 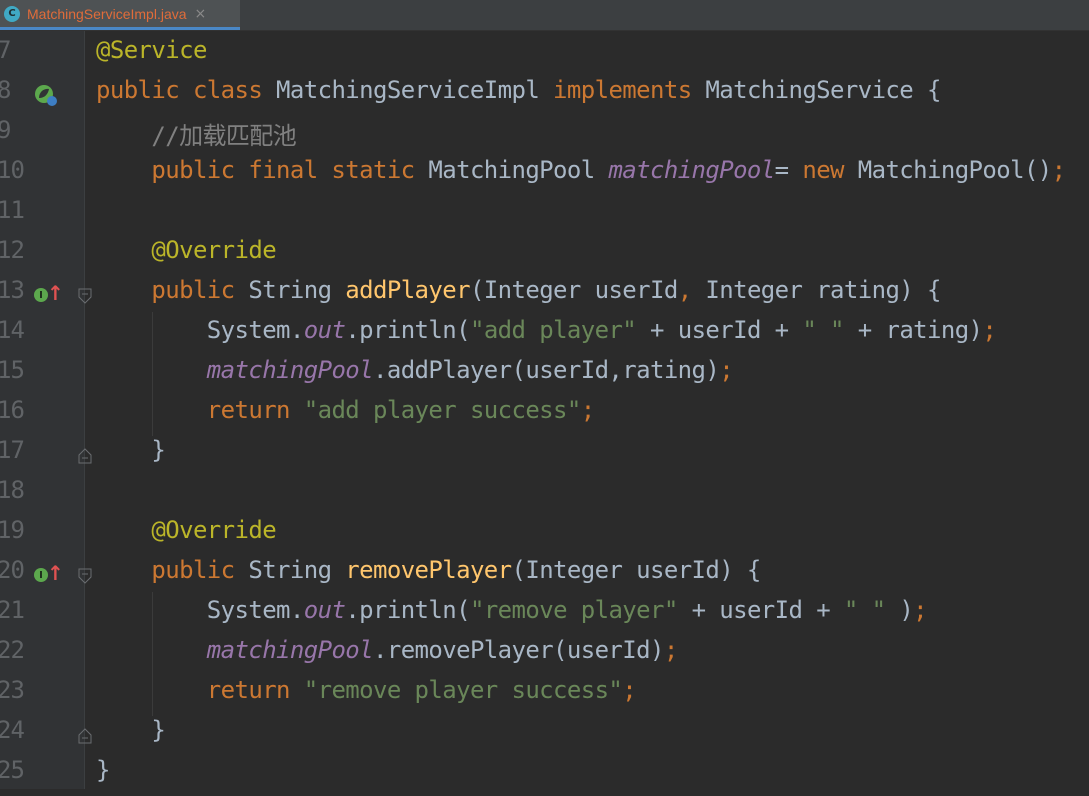 I want to click on line-number: 23, so click(x=13, y=690).